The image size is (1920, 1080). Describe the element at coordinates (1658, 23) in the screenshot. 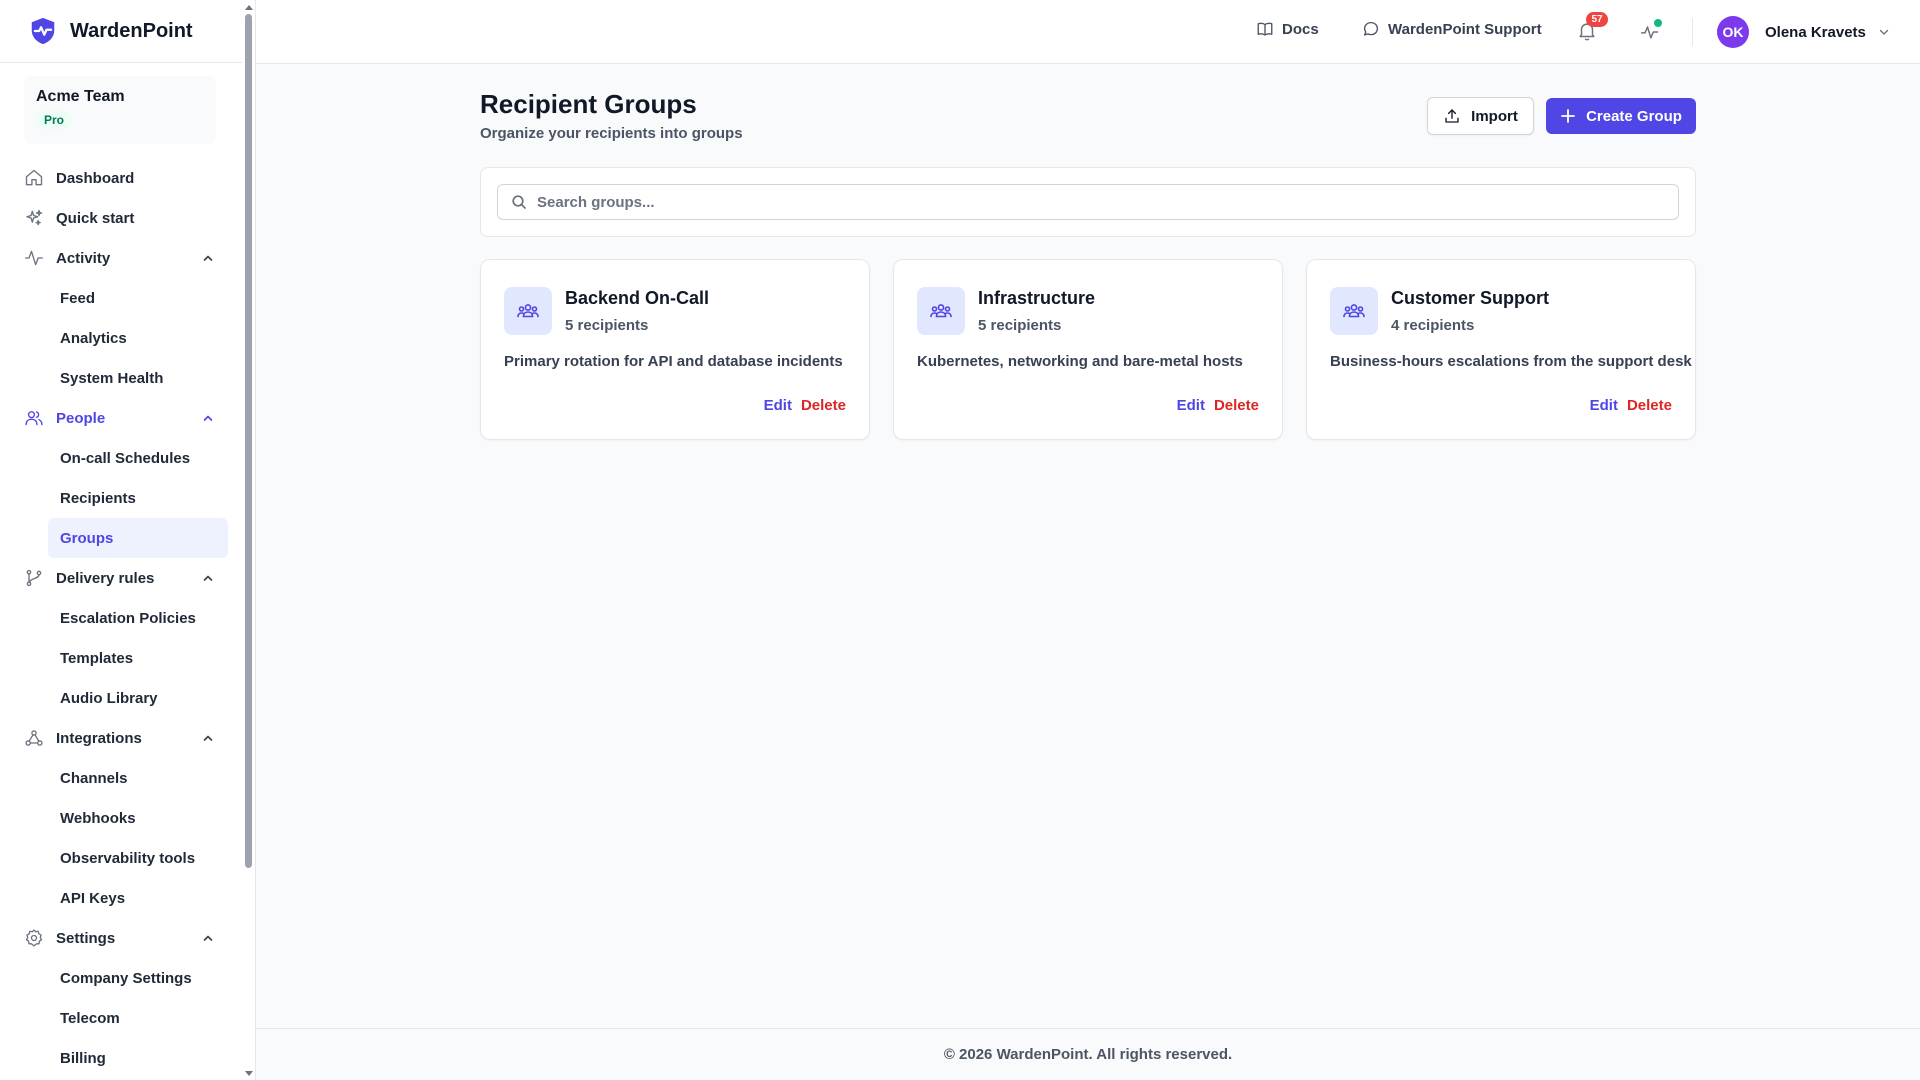

I see `status-indicator-dot` at that location.